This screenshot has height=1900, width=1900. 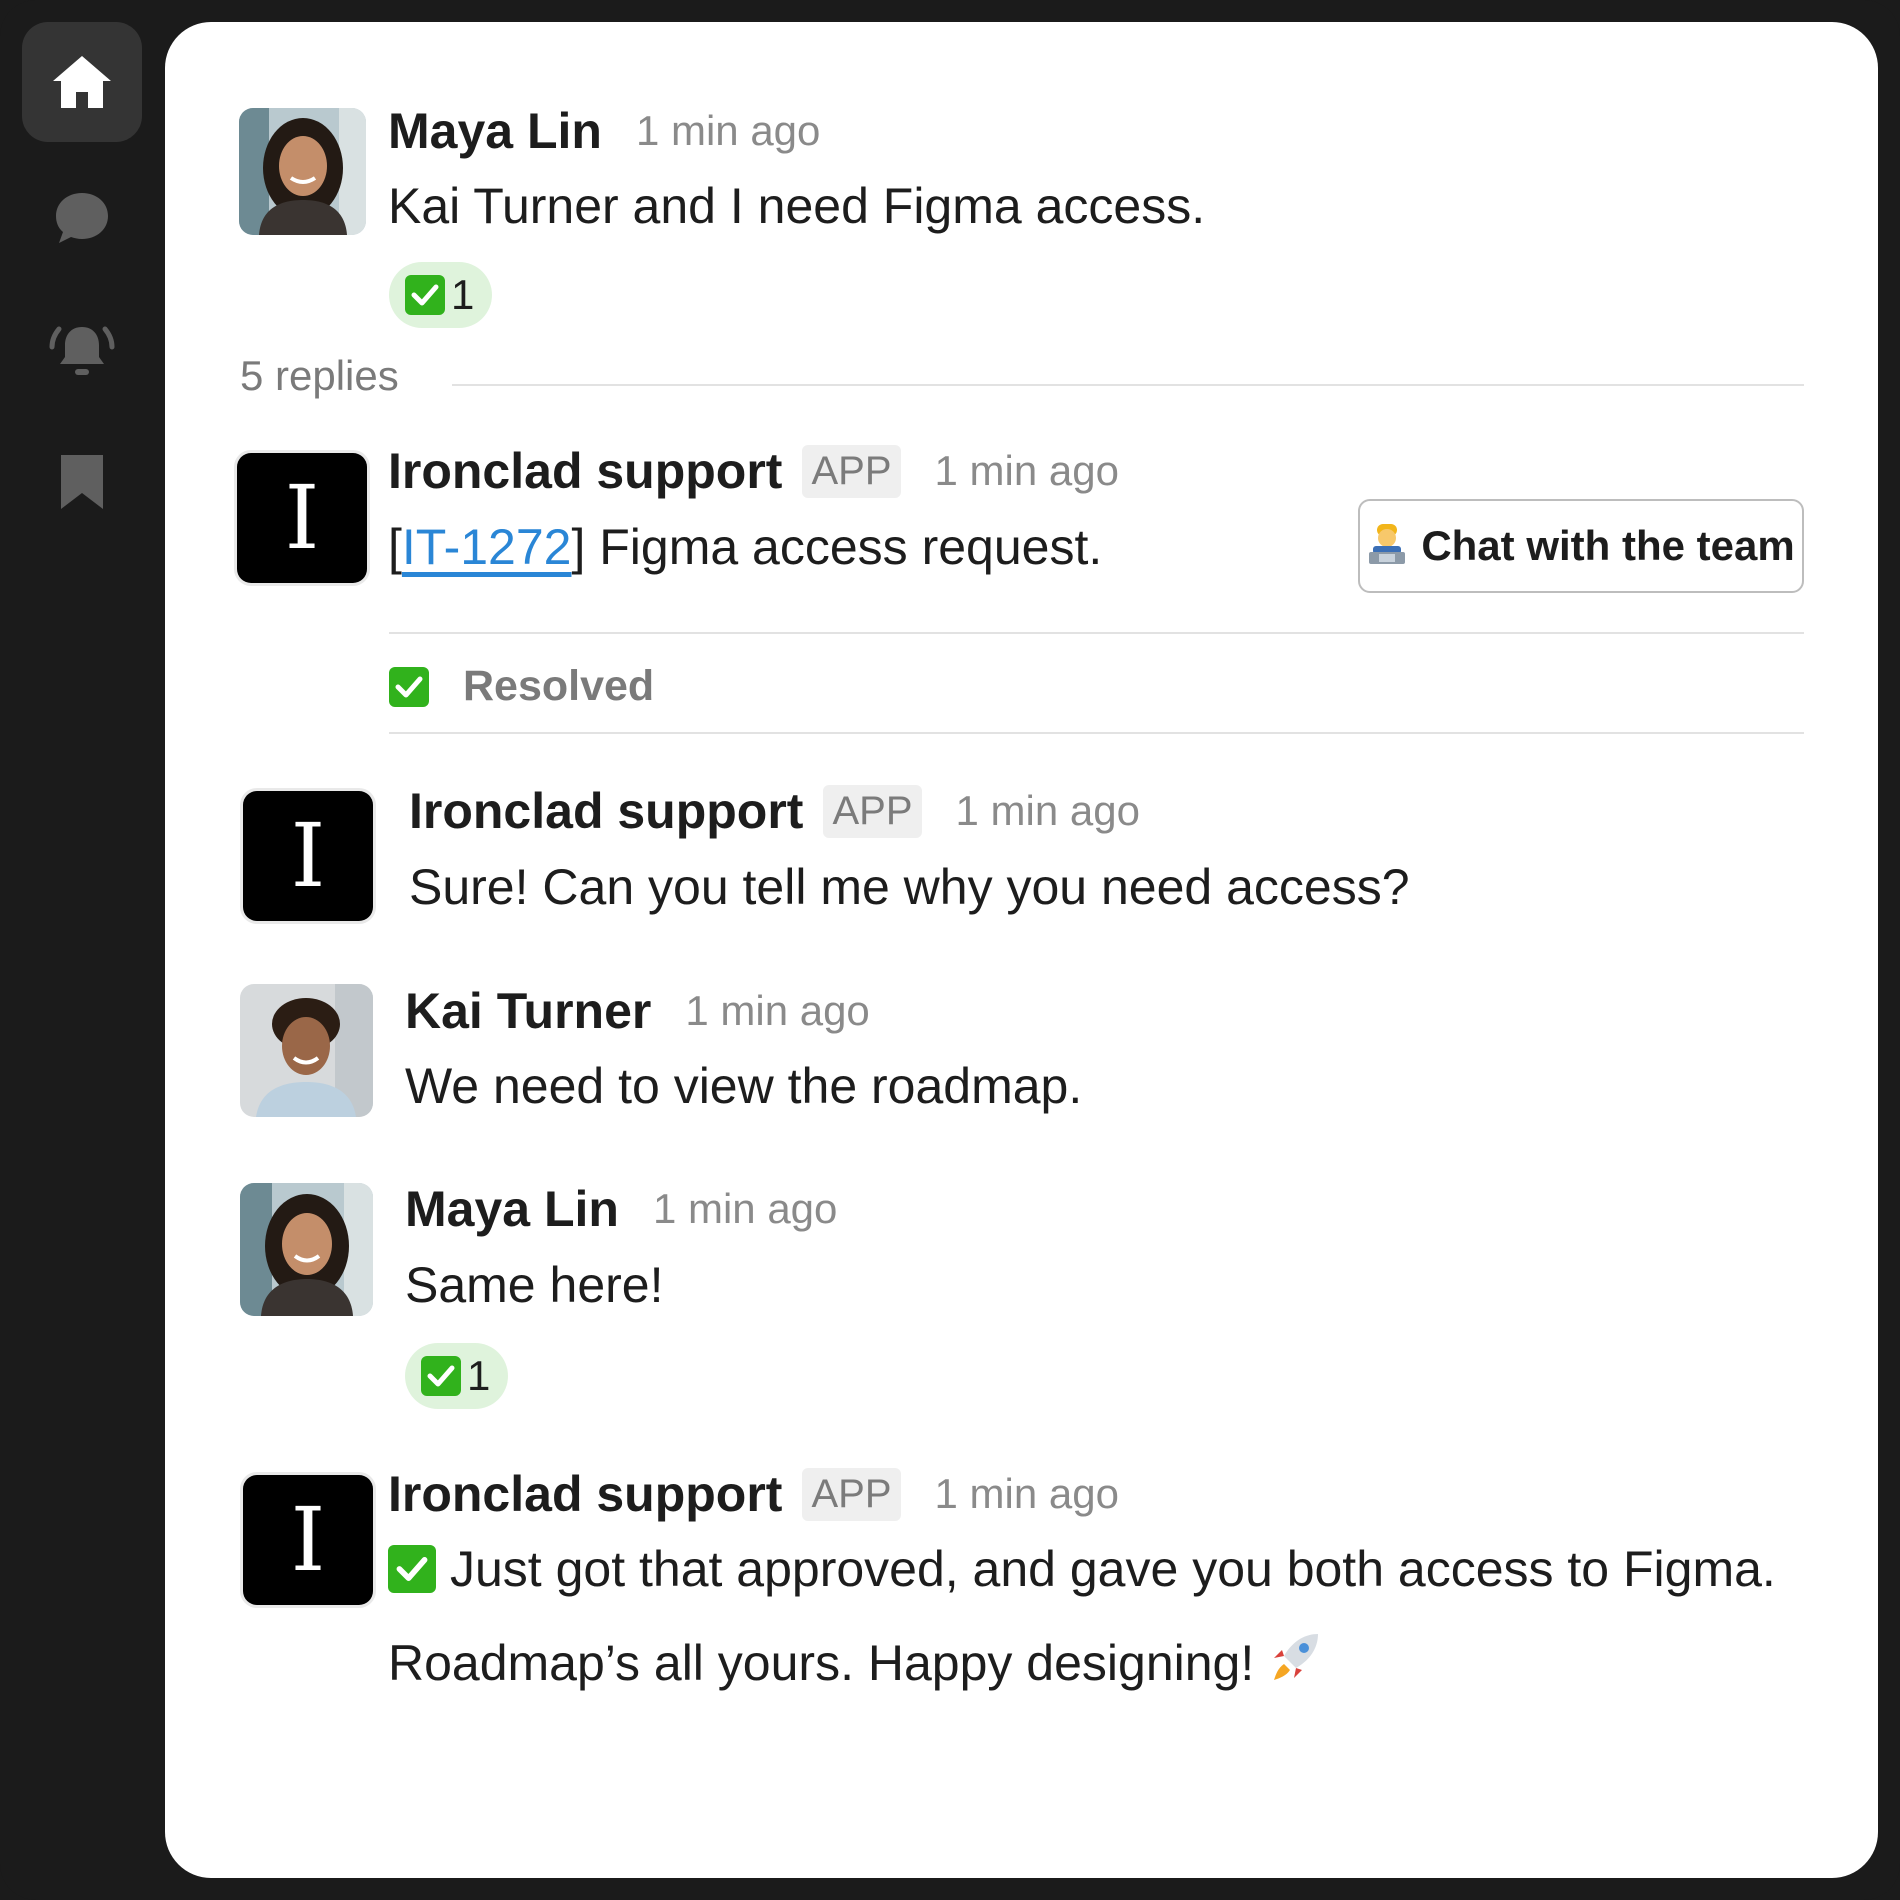 What do you see at coordinates (1387, 546) in the screenshot?
I see `technologist-emoji-icon` at bounding box center [1387, 546].